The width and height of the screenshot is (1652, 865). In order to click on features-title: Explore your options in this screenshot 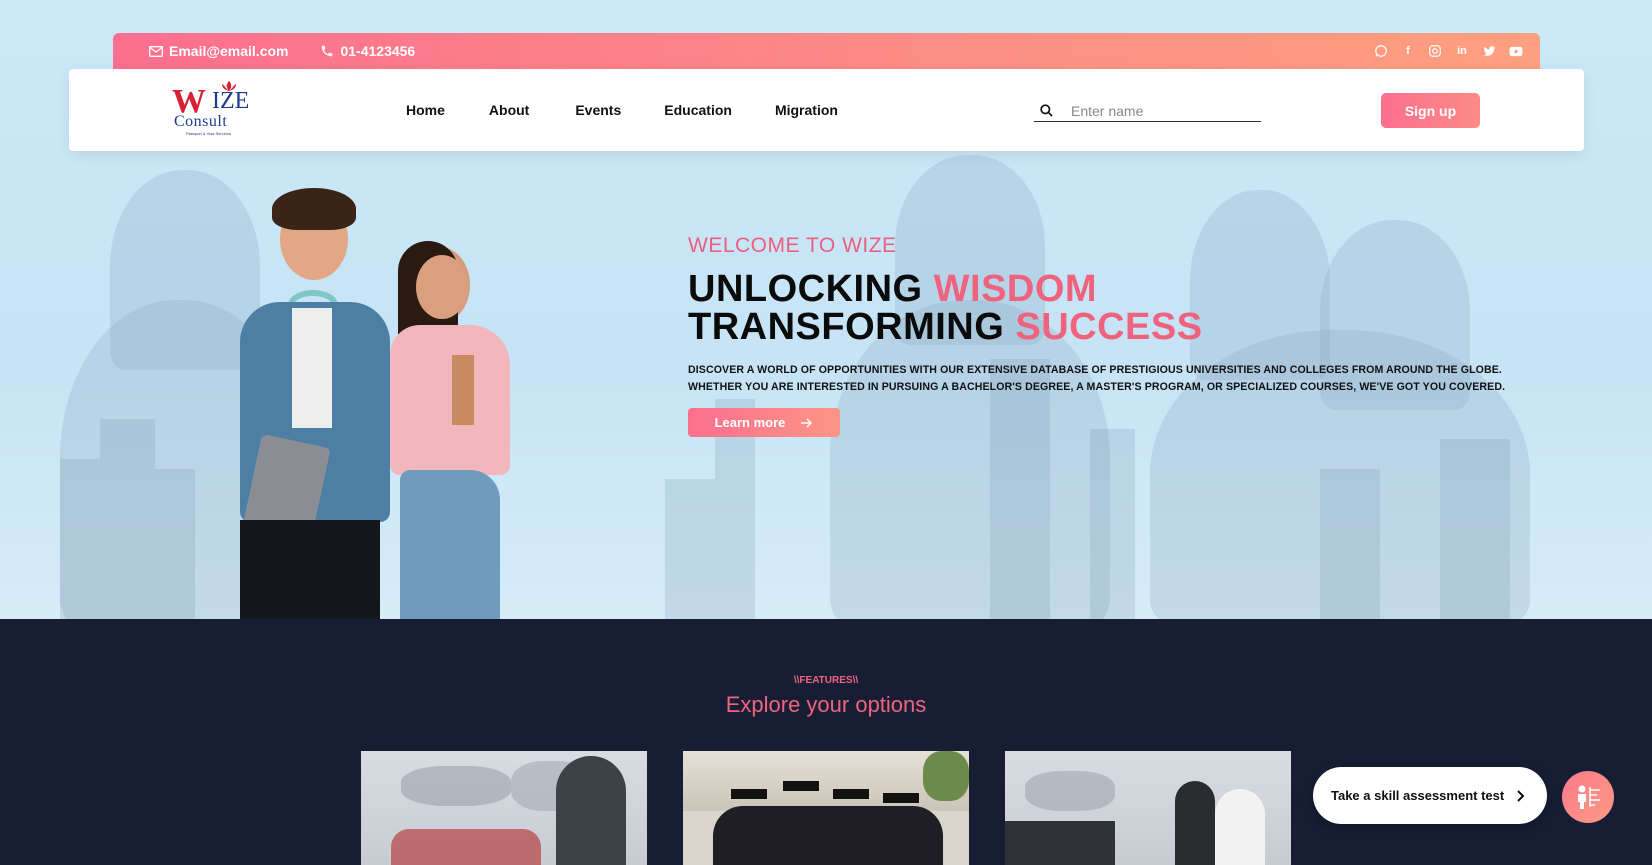, I will do `click(826, 704)`.